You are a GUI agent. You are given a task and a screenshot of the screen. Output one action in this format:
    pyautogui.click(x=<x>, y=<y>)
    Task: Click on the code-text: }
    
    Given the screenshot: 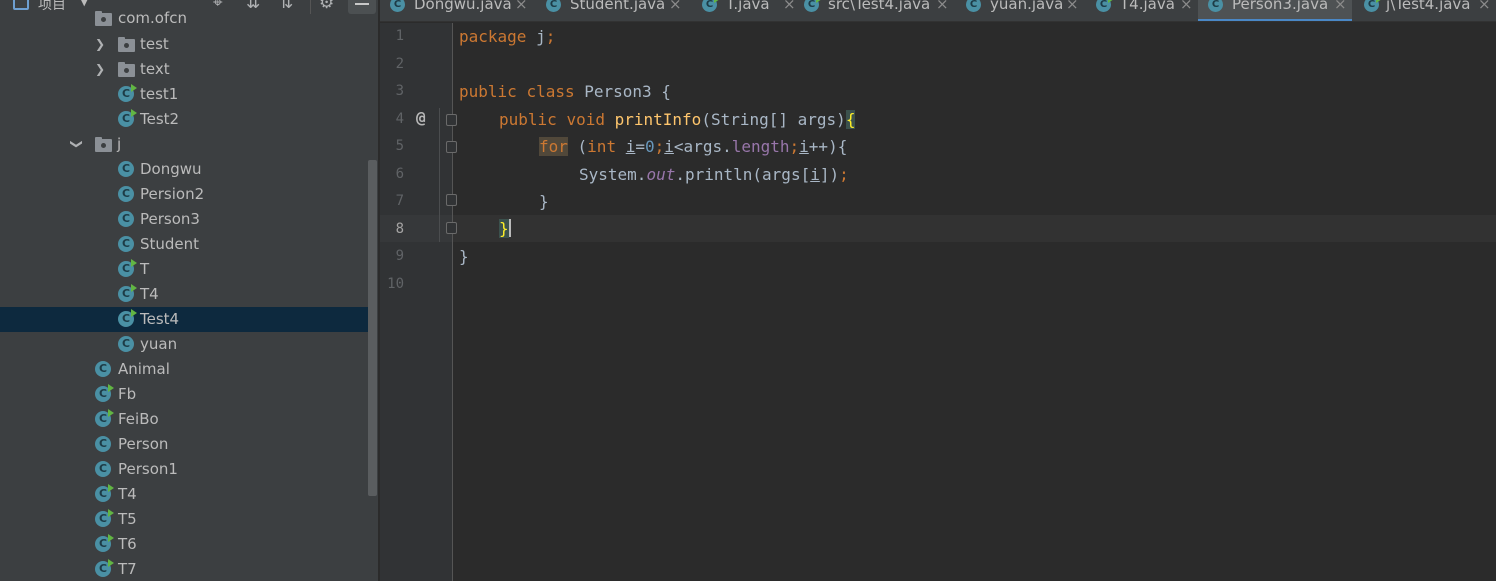 What is the action you would take?
    pyautogui.click(x=464, y=256)
    